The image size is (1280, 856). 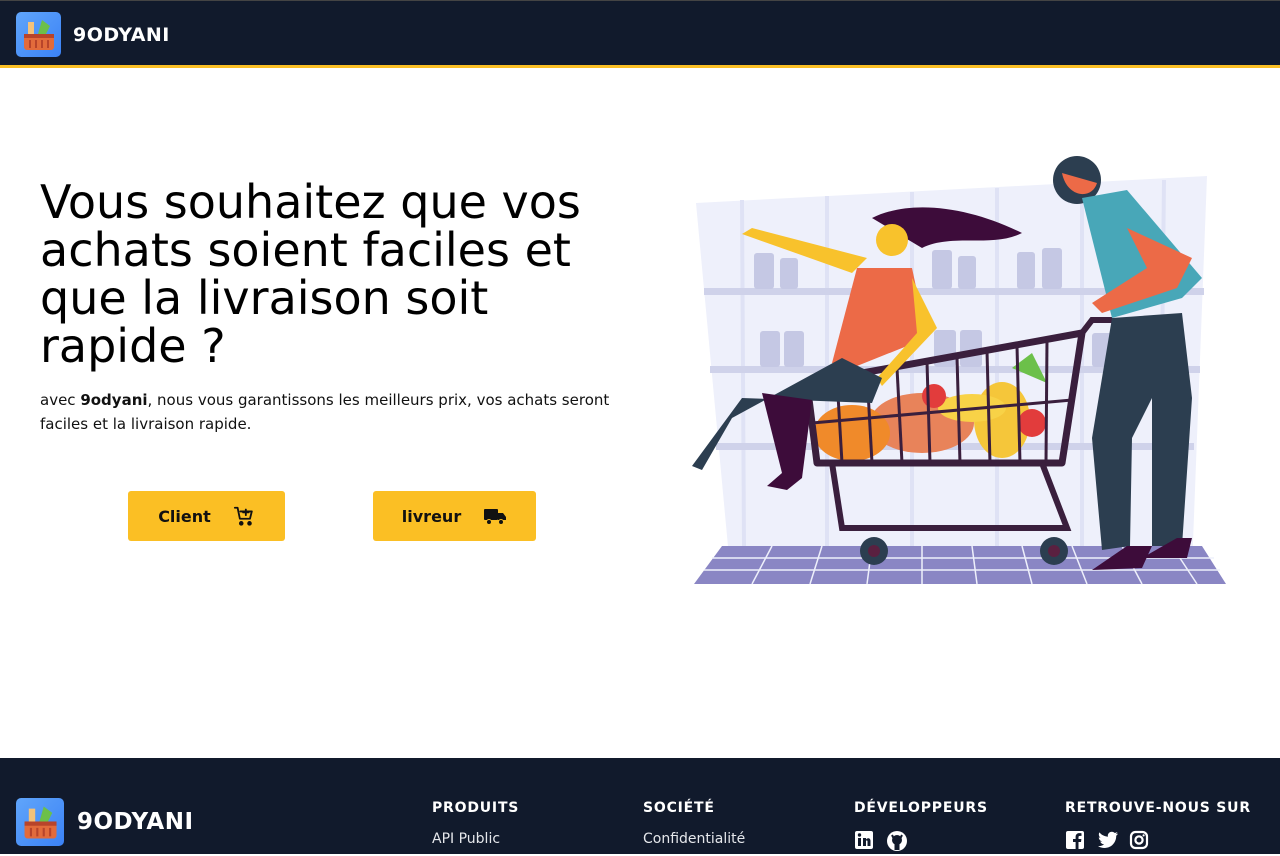 What do you see at coordinates (921, 808) in the screenshot?
I see `footer-heading-developpeurs: DÉVELOPPEURS` at bounding box center [921, 808].